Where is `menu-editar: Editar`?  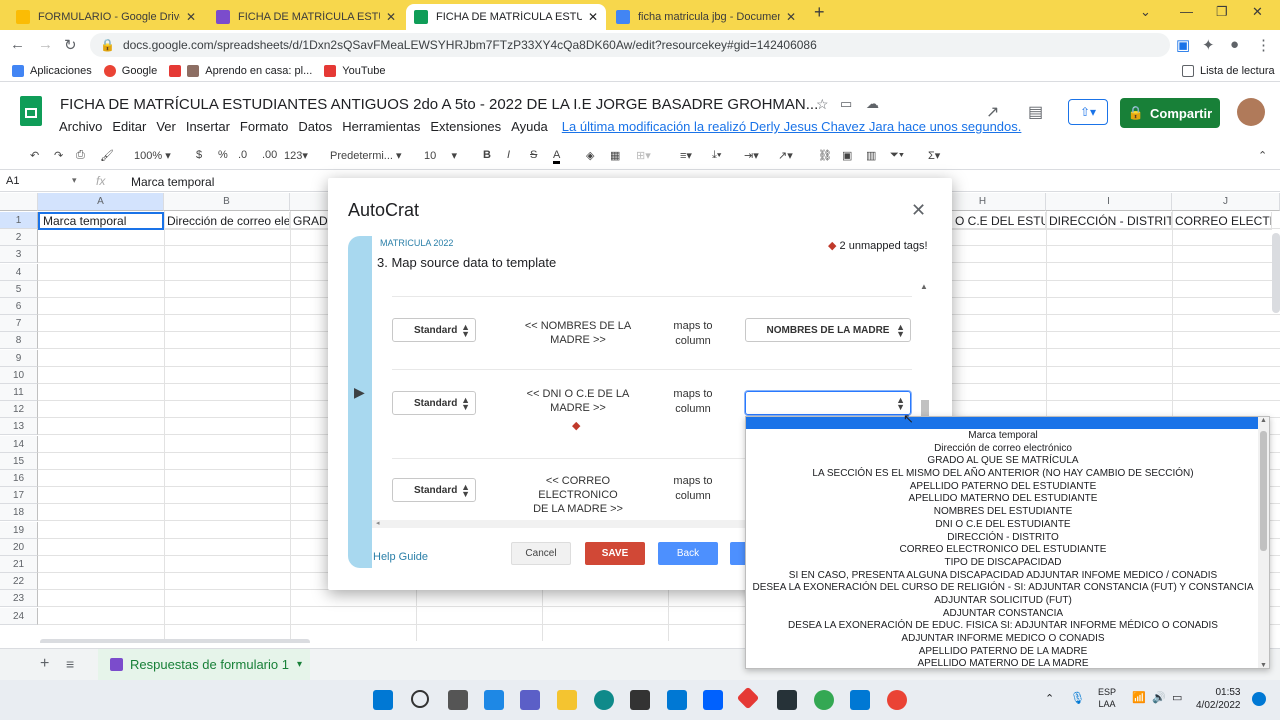 menu-editar: Editar is located at coordinates (129, 126).